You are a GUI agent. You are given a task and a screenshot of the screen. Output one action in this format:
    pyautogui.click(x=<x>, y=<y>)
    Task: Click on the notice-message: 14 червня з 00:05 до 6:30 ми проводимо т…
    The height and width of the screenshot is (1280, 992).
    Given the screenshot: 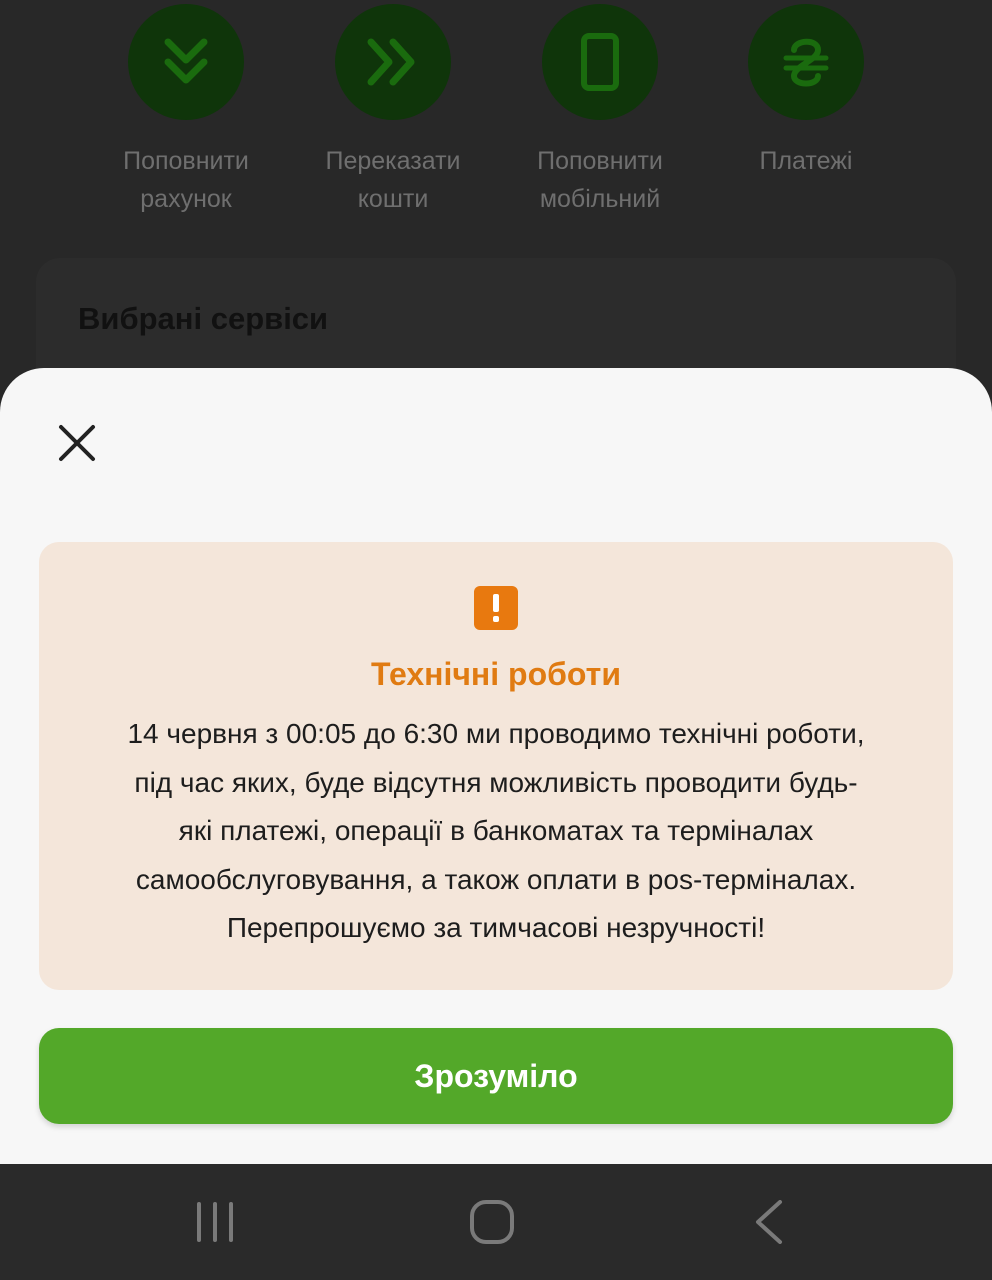 What is the action you would take?
    pyautogui.click(x=496, y=830)
    